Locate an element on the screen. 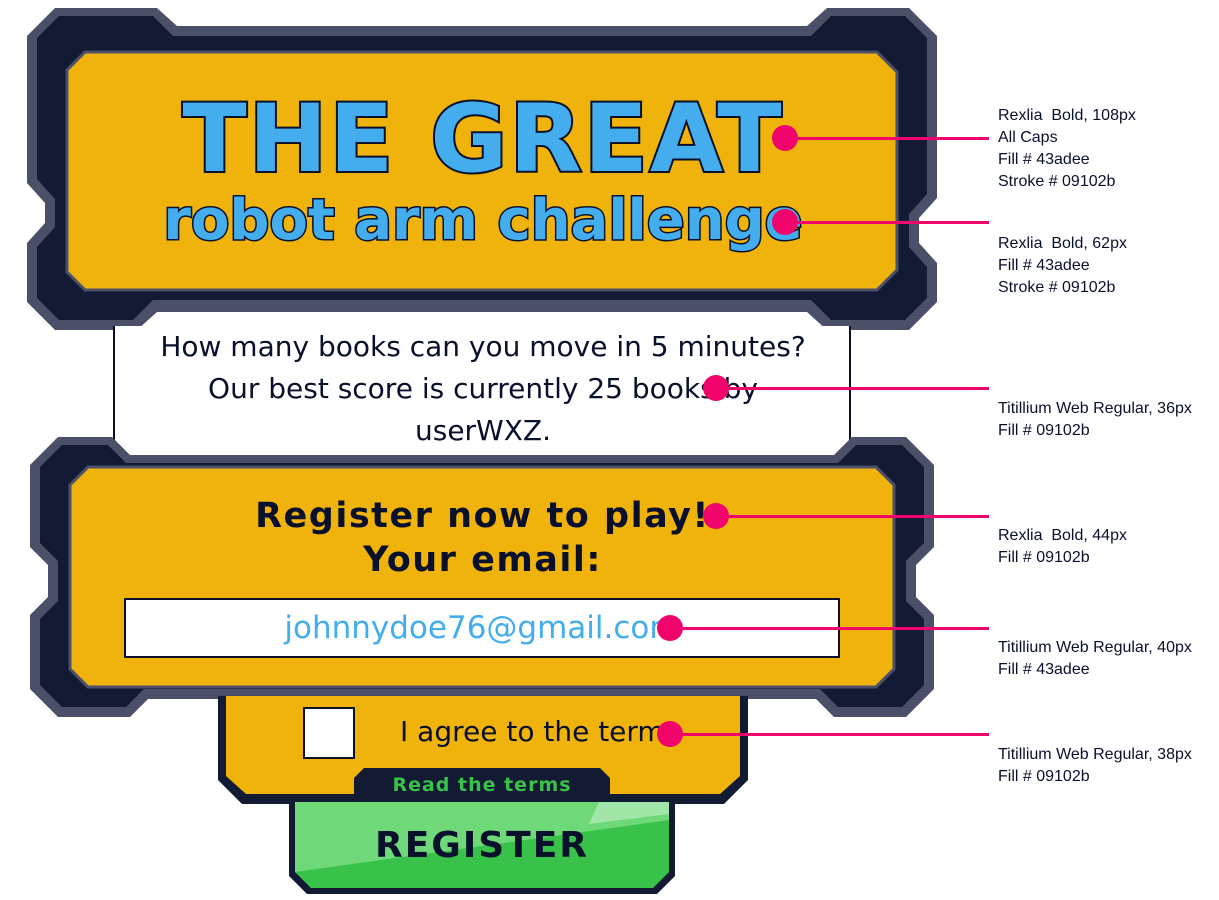  read-terms-link: Read the terms is located at coordinates (482, 785).